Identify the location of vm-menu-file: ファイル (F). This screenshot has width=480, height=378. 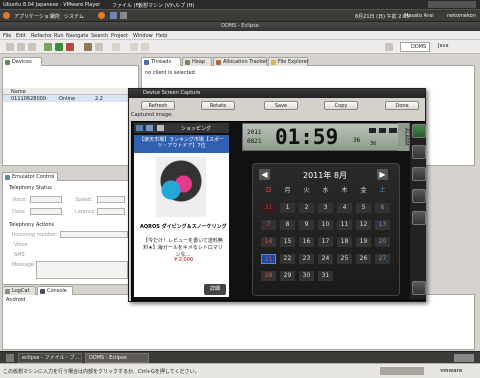
(126, 5).